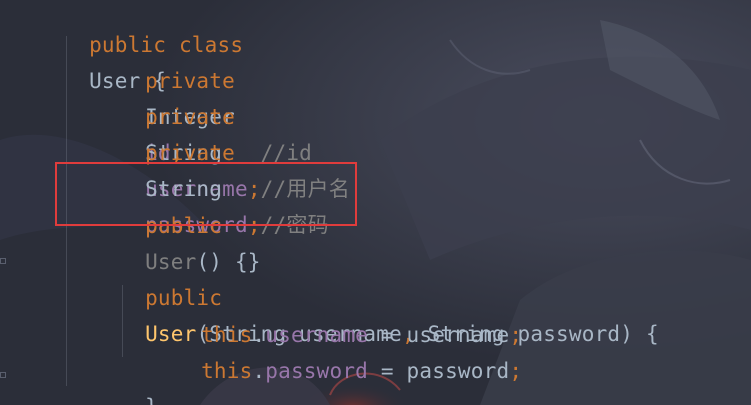 The image size is (751, 405). What do you see at coordinates (323, 314) in the screenshot?
I see `code-line-7: this.username = username;` at bounding box center [323, 314].